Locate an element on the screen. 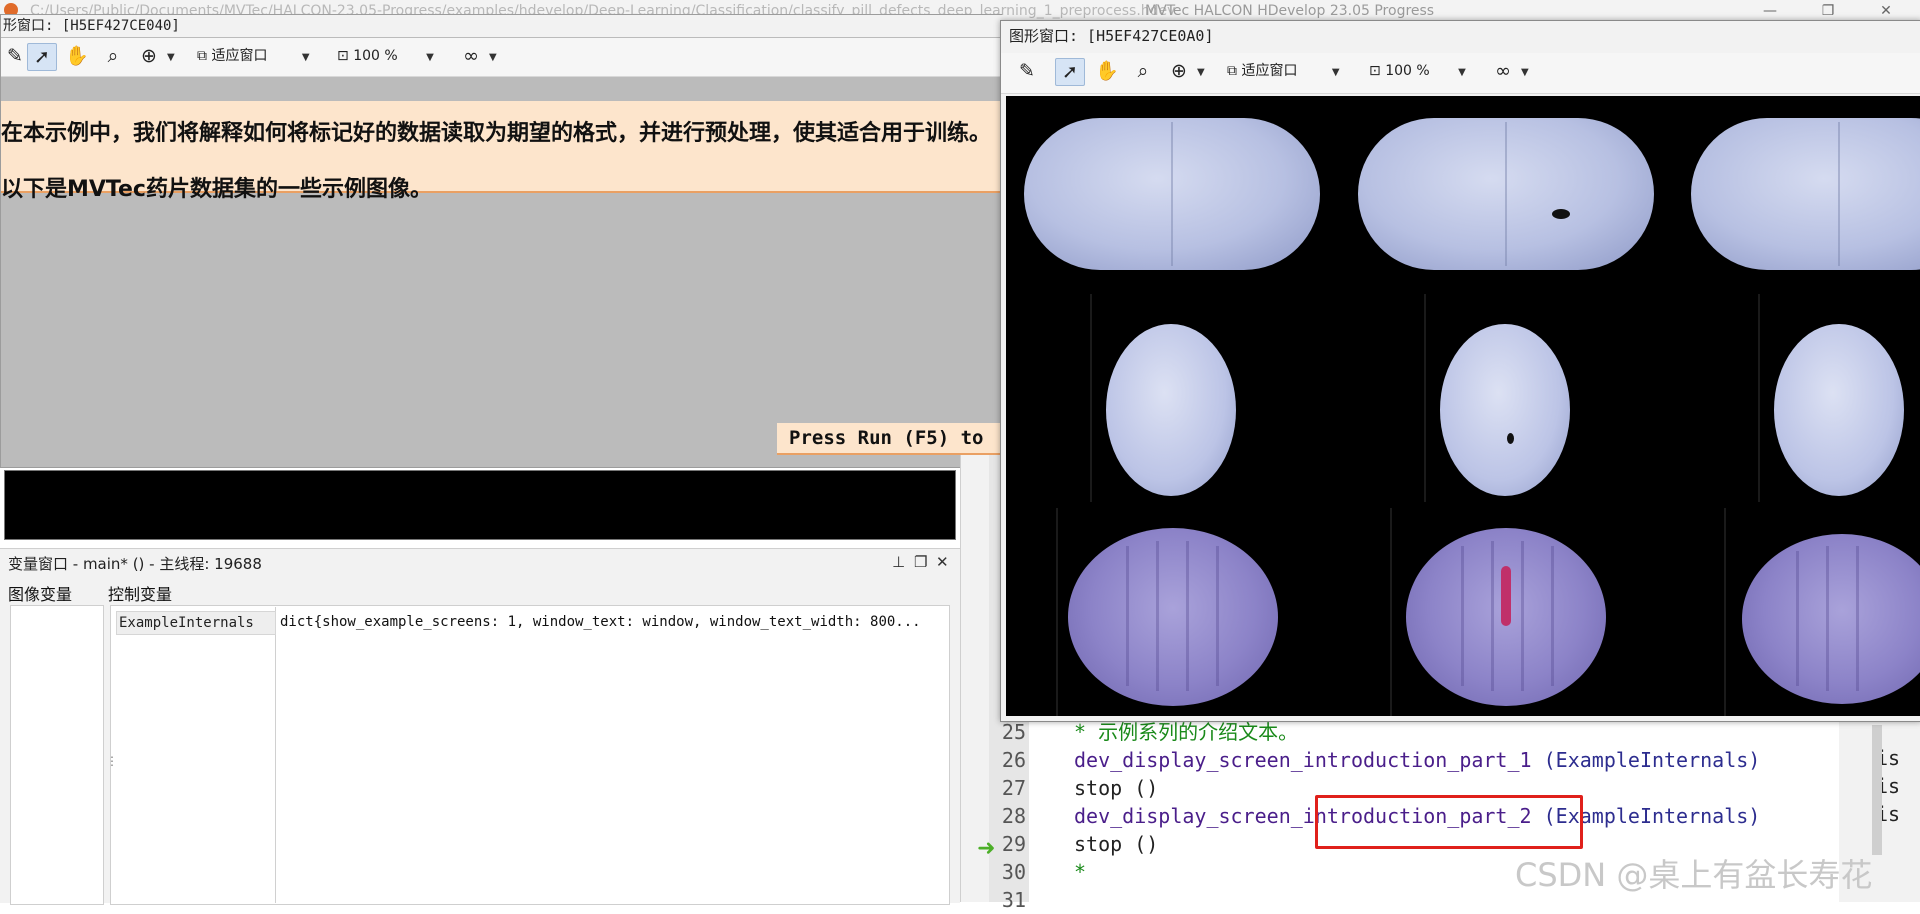 The height and width of the screenshot is (914, 1920). csdn-watermark: CSDN @桌上有盆长寿花 is located at coordinates (1694, 875).